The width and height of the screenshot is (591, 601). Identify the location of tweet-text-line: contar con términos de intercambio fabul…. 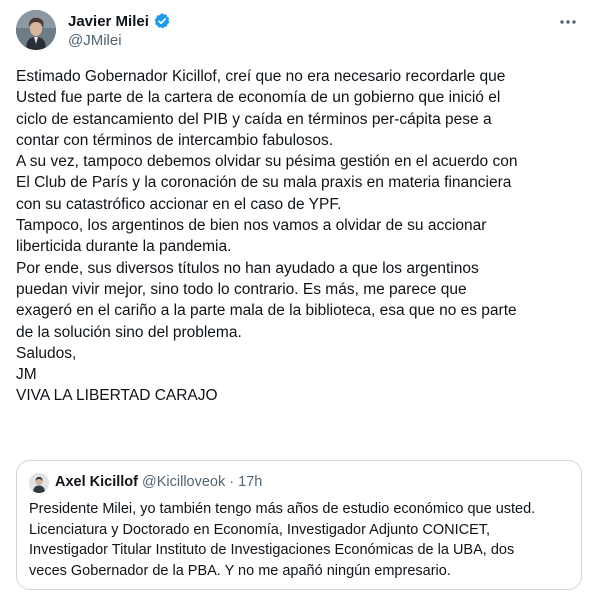
(175, 140).